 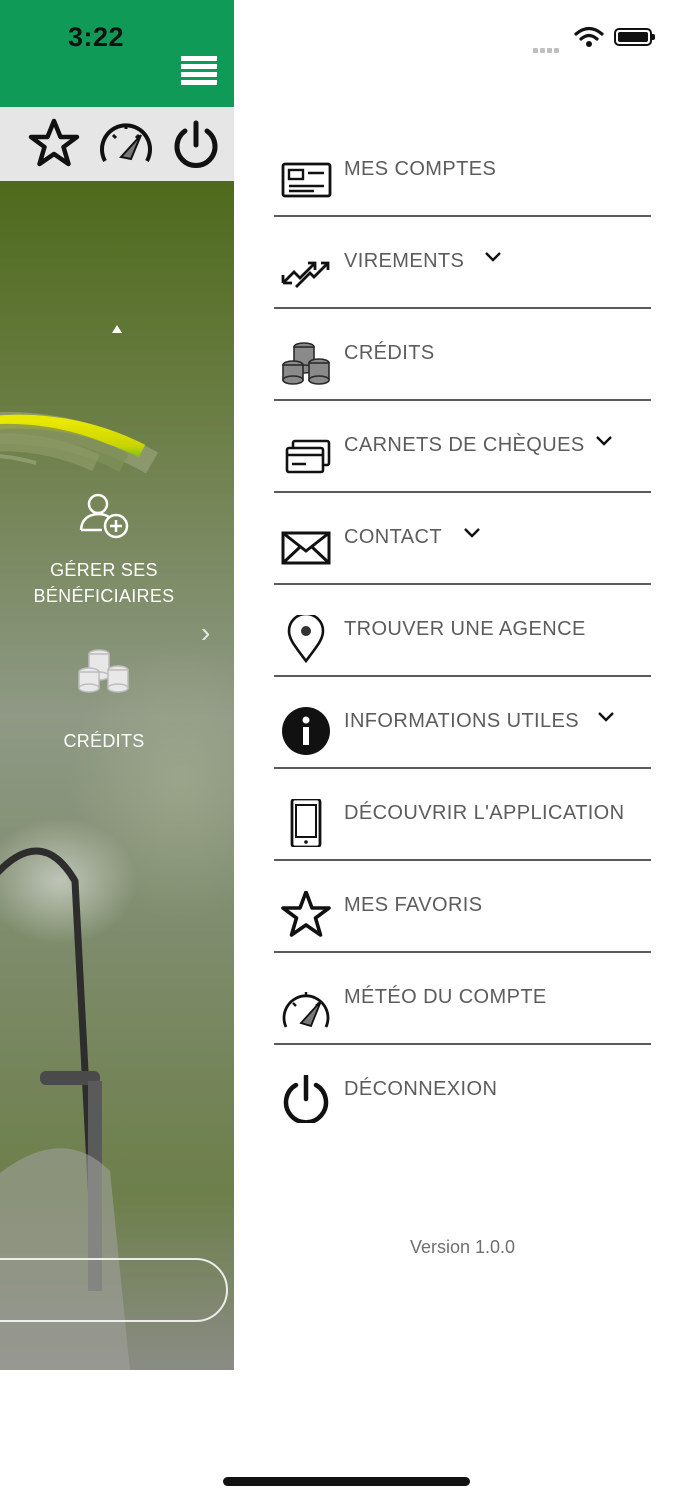 I want to click on id-card-icon, so click(x=306, y=180).